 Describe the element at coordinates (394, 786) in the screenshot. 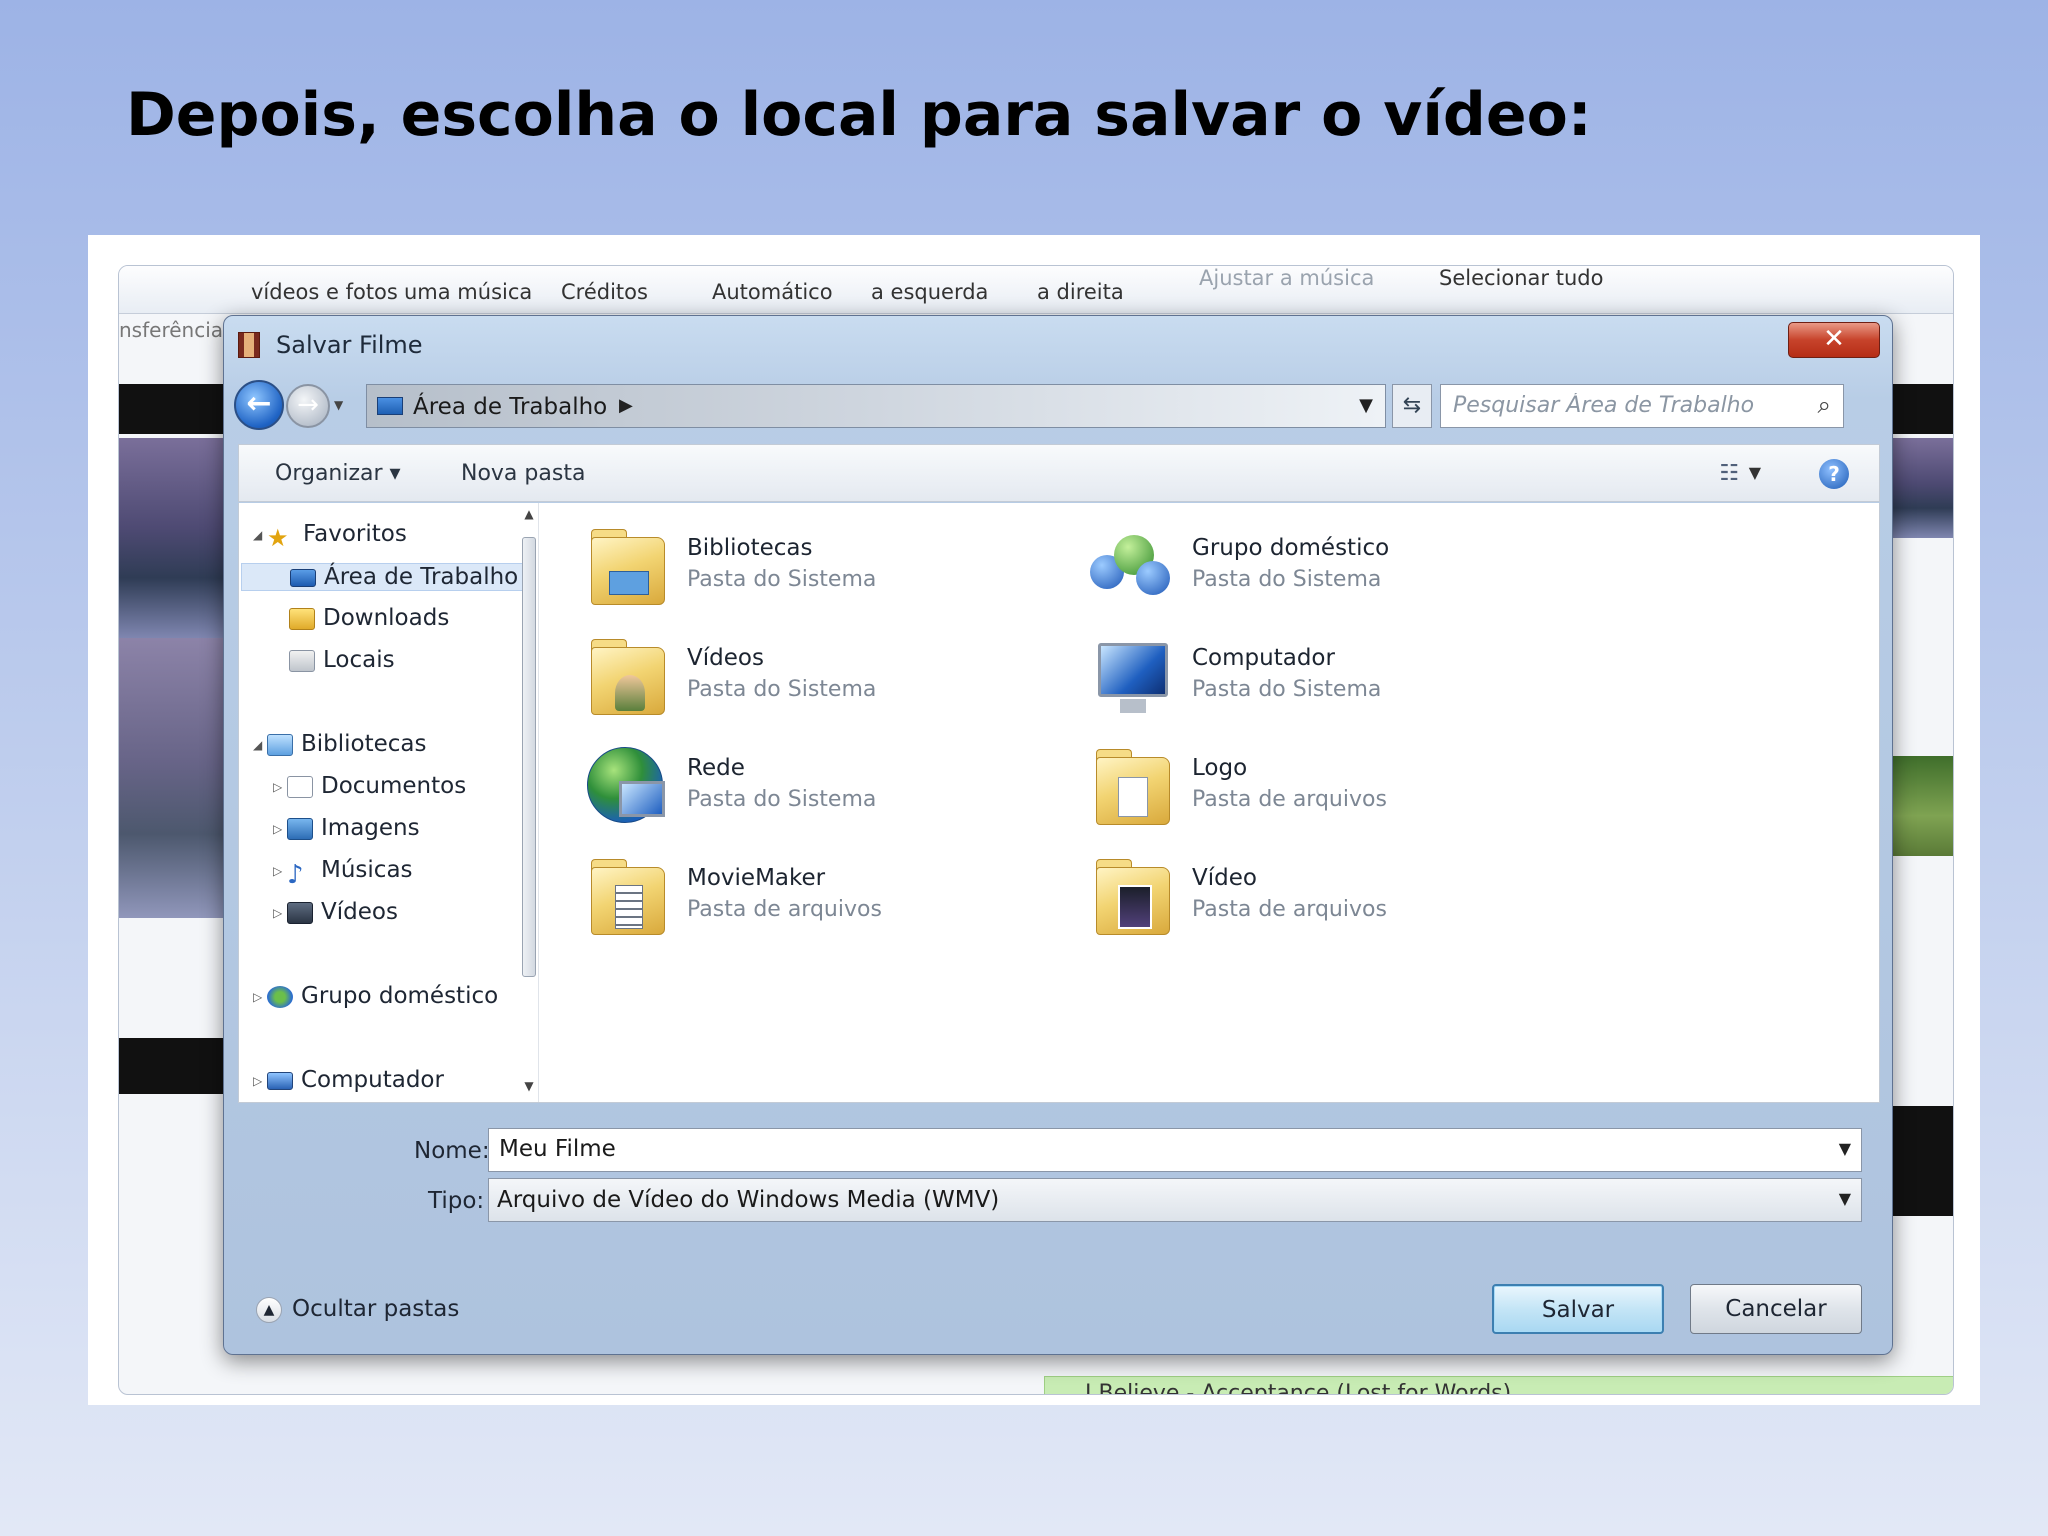

I see `tree-item-label: Documentos` at that location.